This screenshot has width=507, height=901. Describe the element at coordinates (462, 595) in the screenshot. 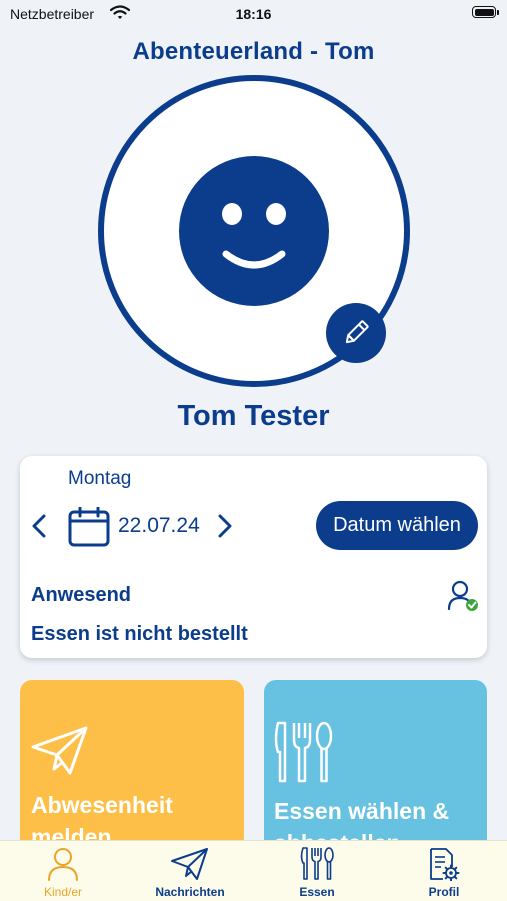

I see `person-check-icon` at that location.